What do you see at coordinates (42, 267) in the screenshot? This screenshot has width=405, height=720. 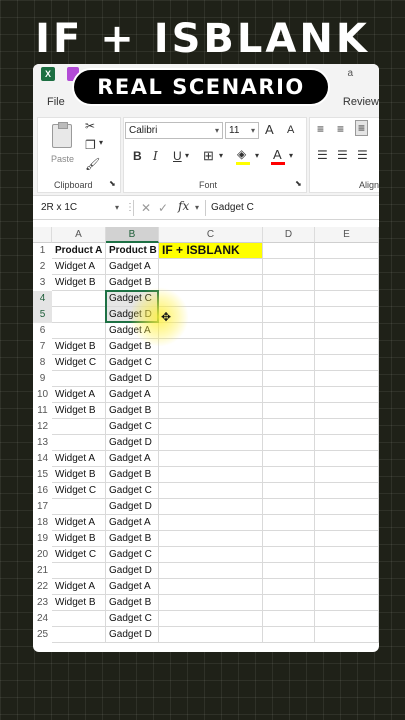 I see `row-header: 2` at bounding box center [42, 267].